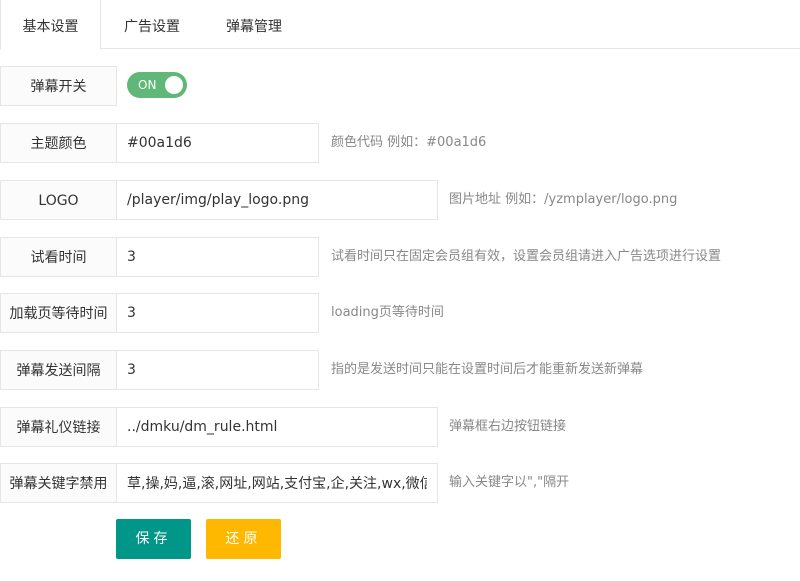  I want to click on trial-time-input, so click(217, 257).